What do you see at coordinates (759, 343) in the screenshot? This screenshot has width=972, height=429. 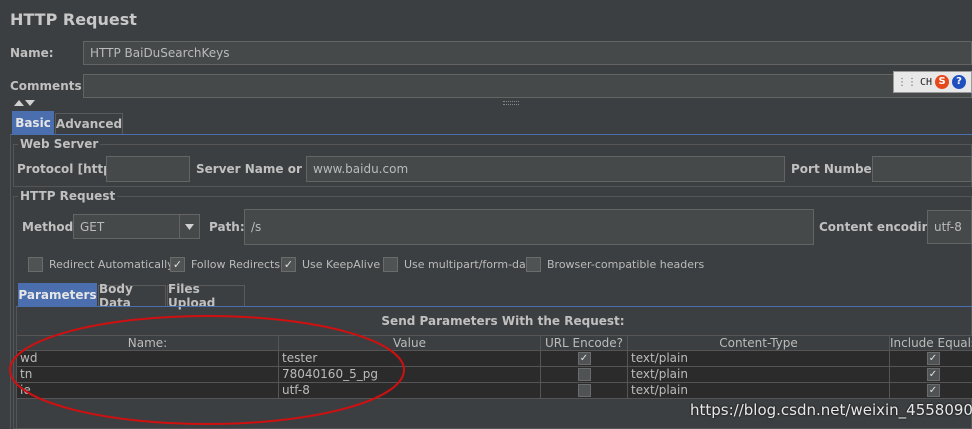 I see `column-header-content-type: Content-Type` at bounding box center [759, 343].